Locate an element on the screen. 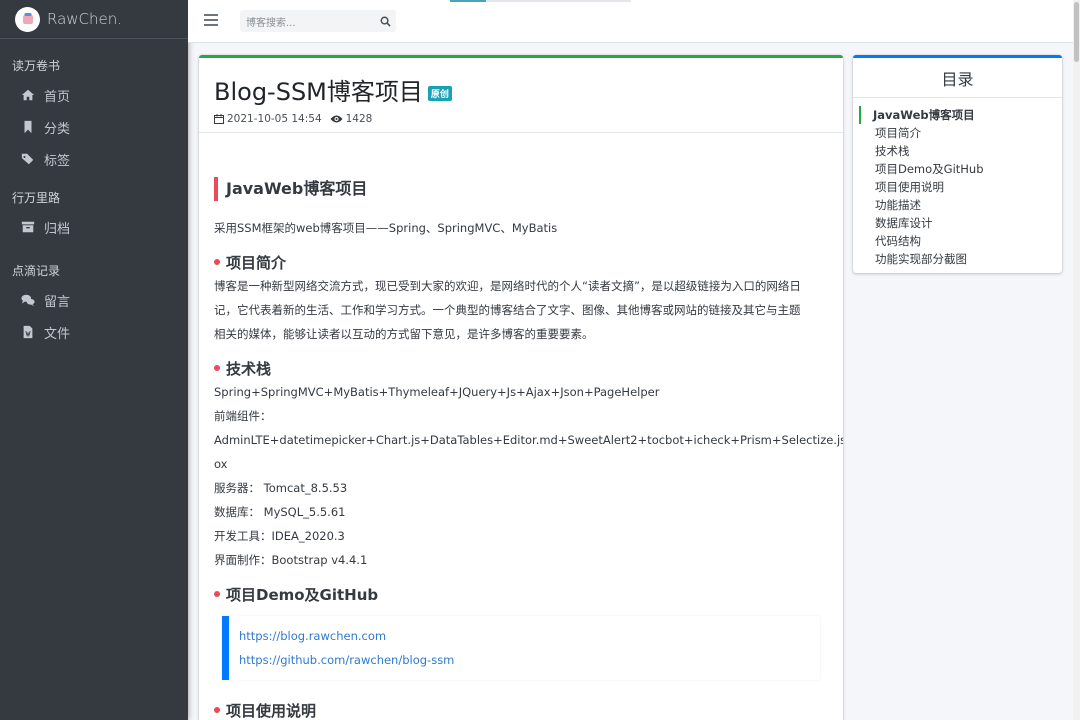  comments-icon is located at coordinates (28, 300).